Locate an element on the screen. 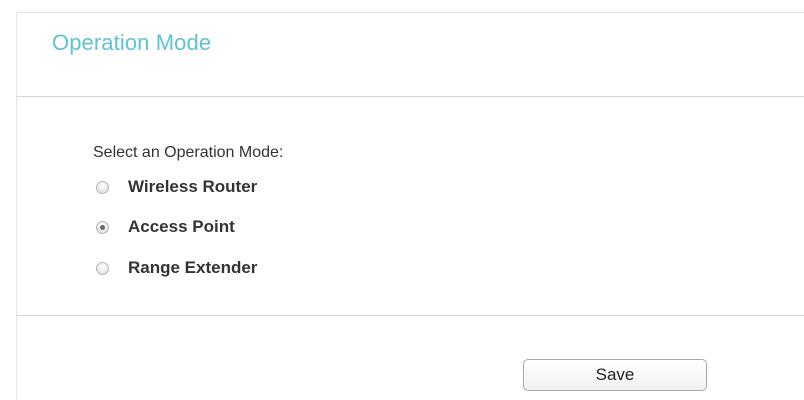  save-button: Save is located at coordinates (615, 375).